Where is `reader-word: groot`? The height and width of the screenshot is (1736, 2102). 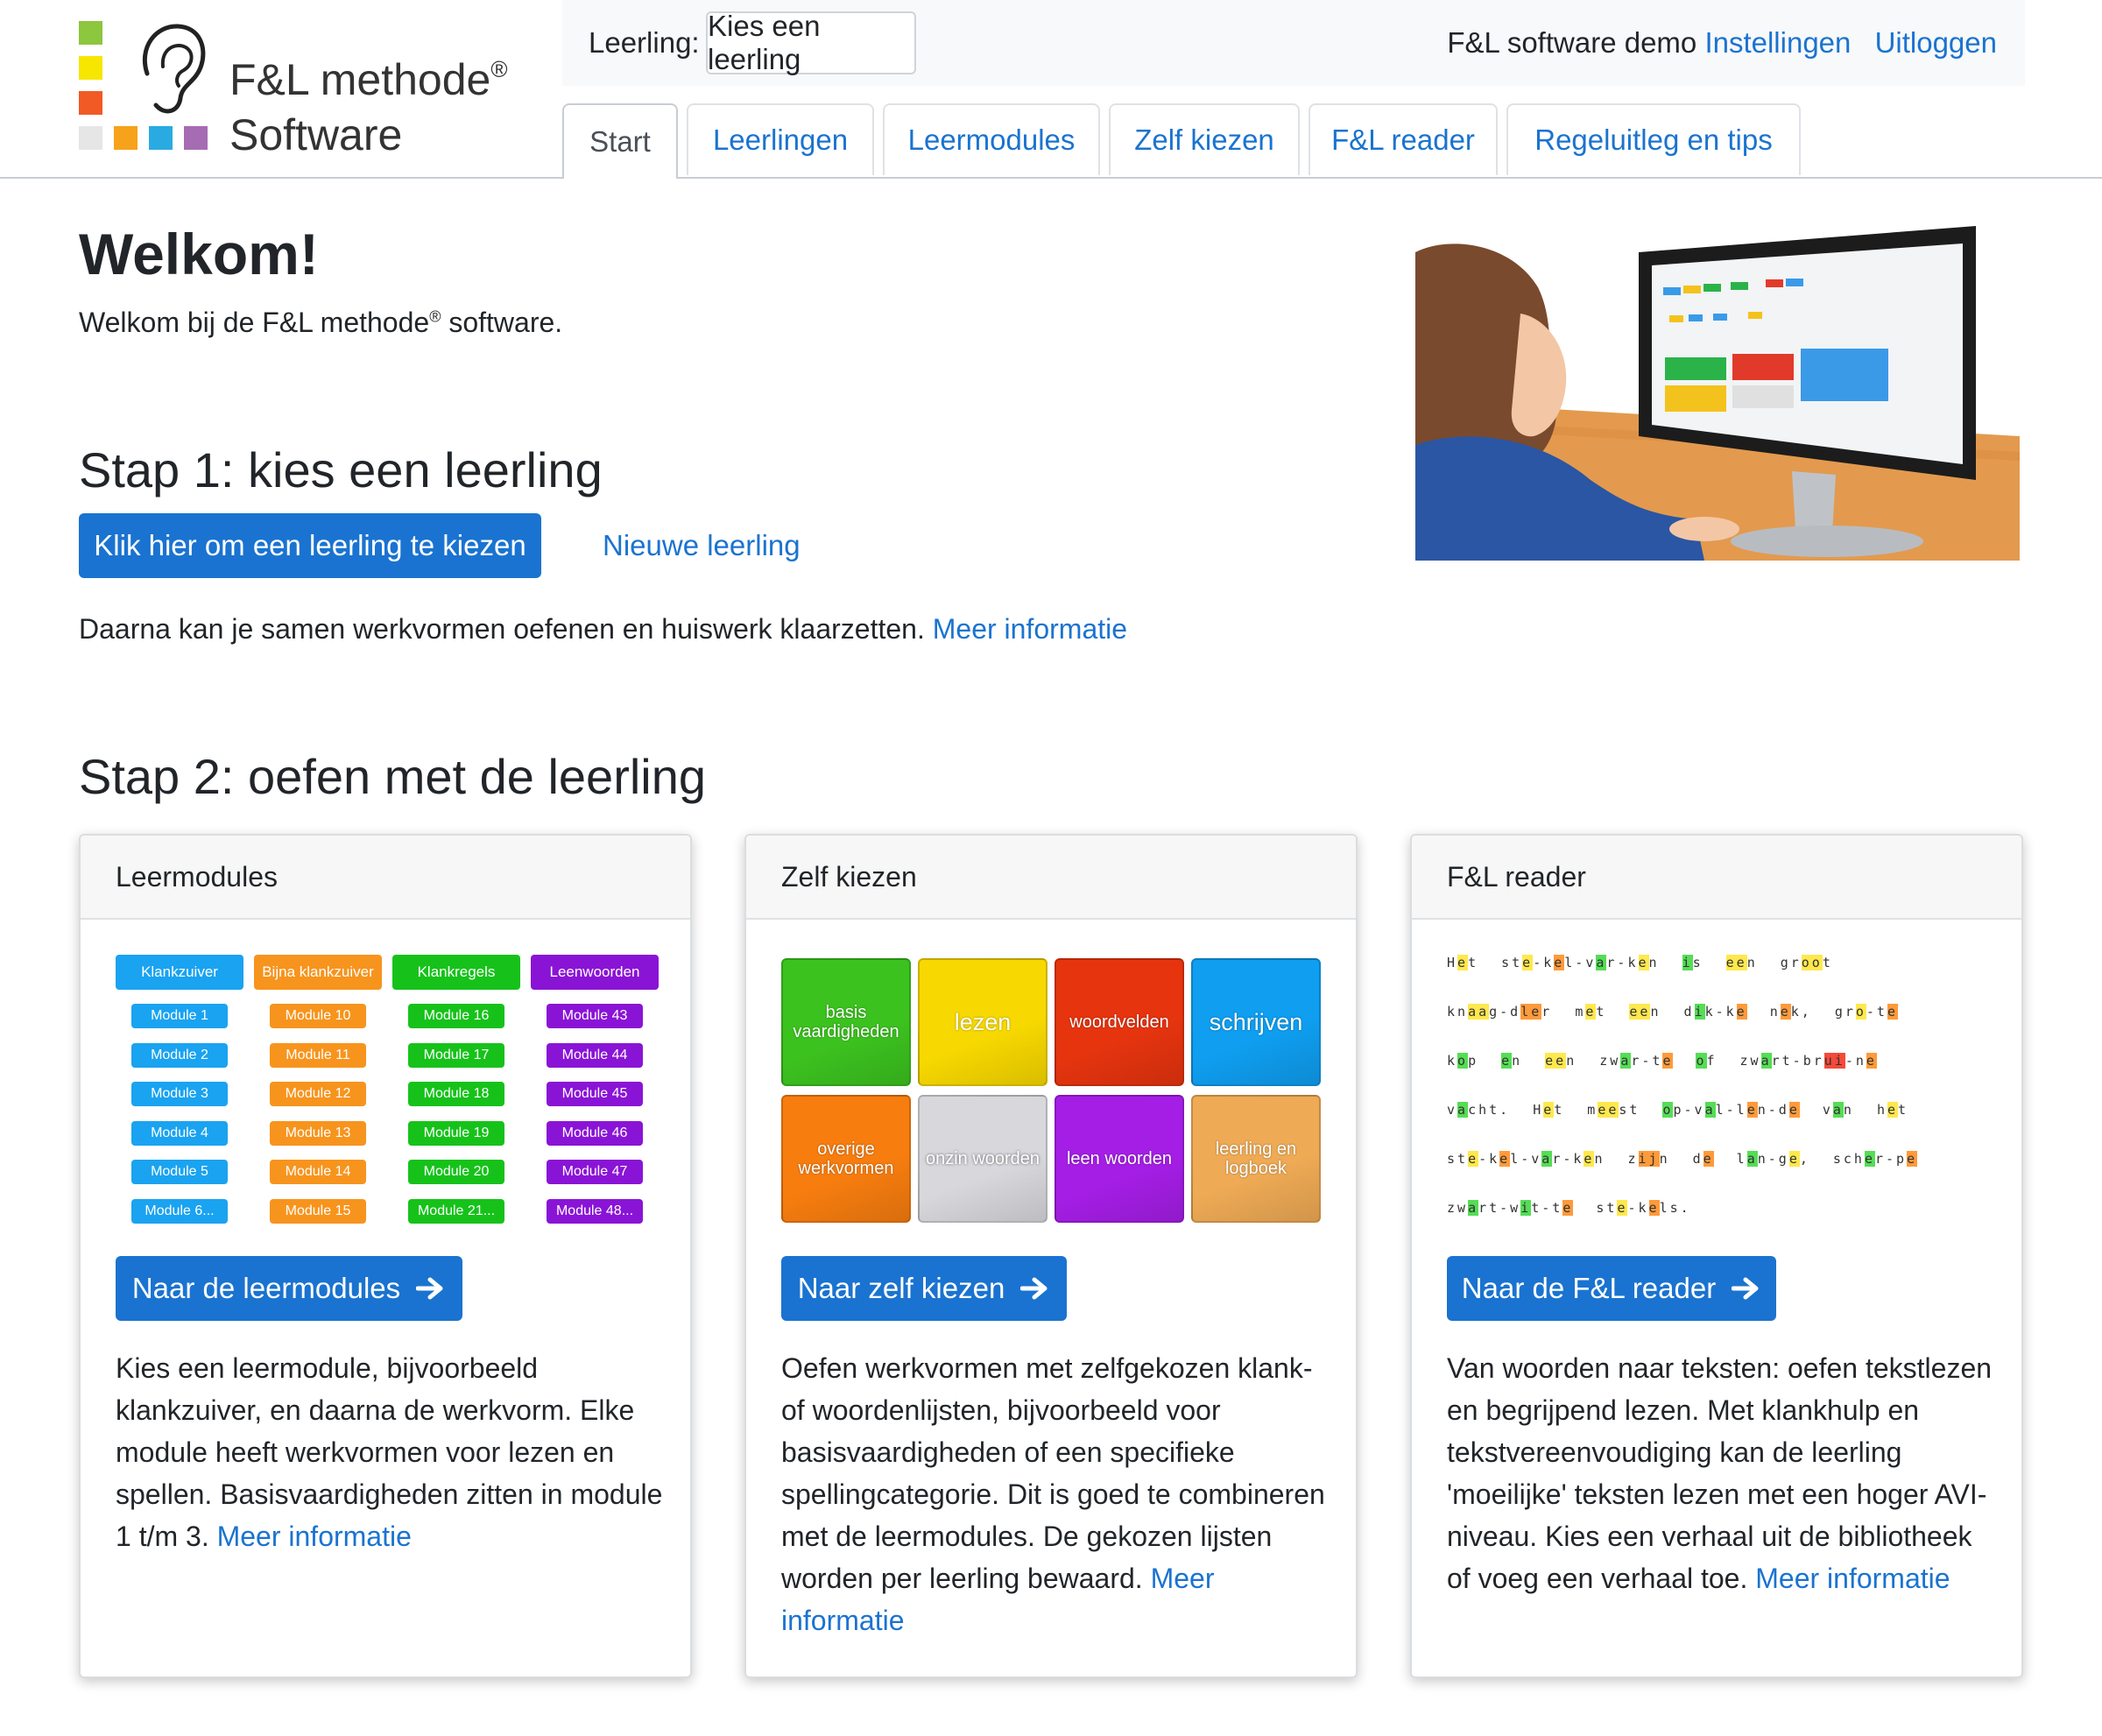 reader-word: groot is located at coordinates (1806, 962).